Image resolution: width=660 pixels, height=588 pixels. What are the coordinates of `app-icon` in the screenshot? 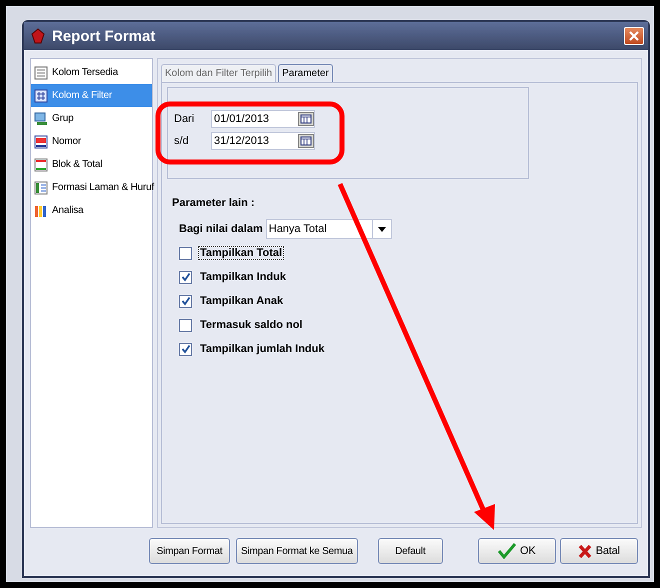 It's located at (38, 36).